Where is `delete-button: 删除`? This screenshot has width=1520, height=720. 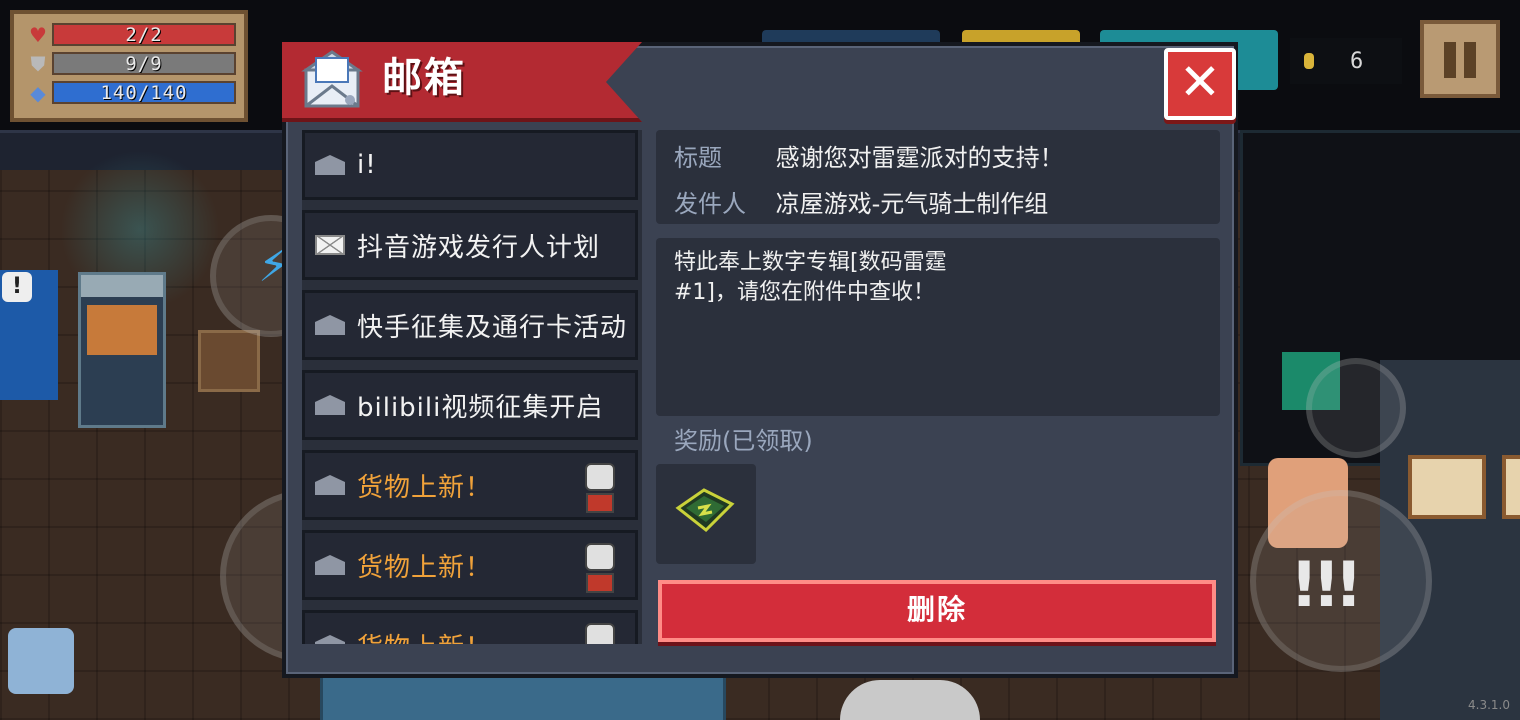 delete-button: 删除 is located at coordinates (937, 611).